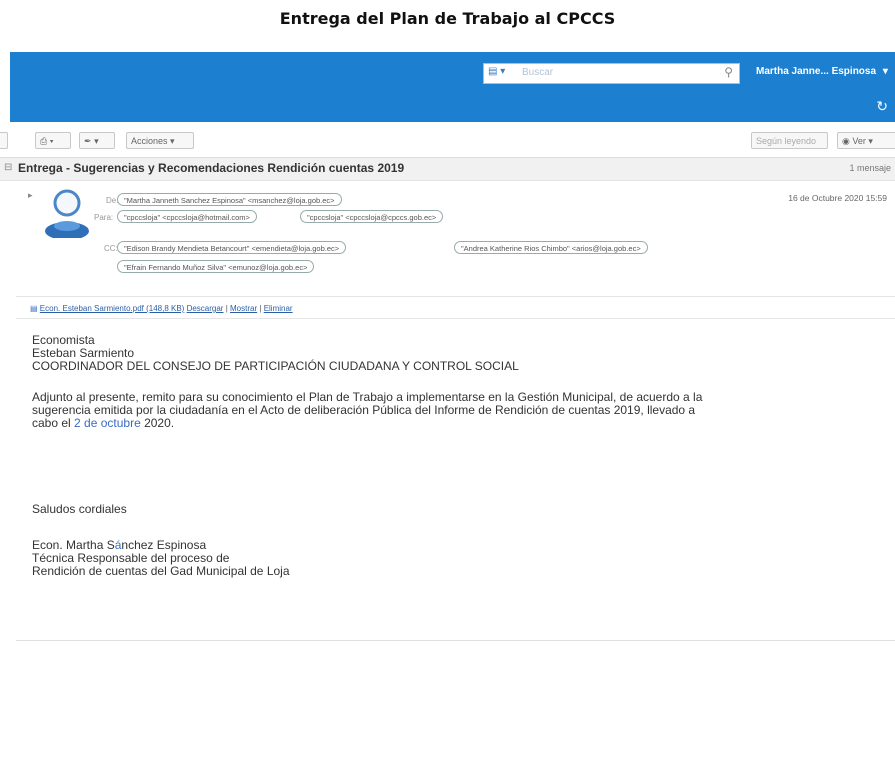 This screenshot has width=895, height=757. Describe the element at coordinates (447, 18) in the screenshot. I see `document-title: Entrega del Plan de Trabajo al CPCCS` at that location.